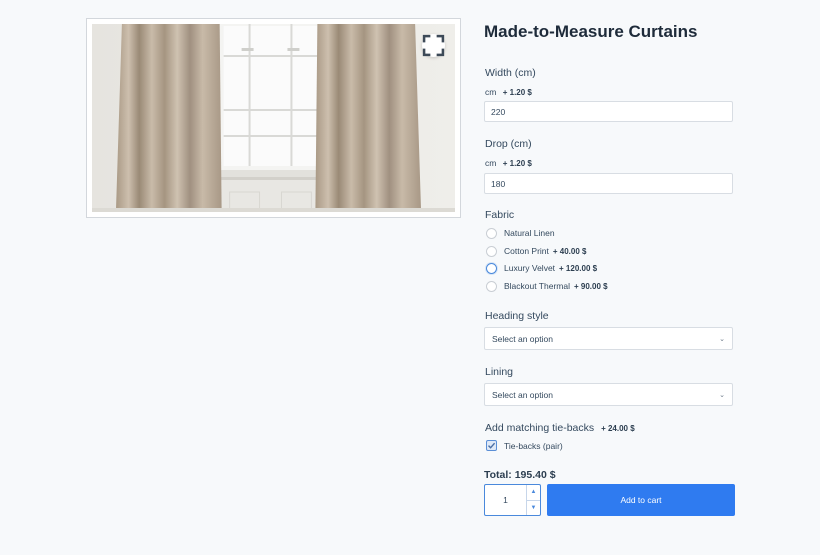 The height and width of the screenshot is (555, 820). Describe the element at coordinates (533, 445) in the screenshot. I see `tiebacks-option-label: Tie-backs (pair)` at that location.